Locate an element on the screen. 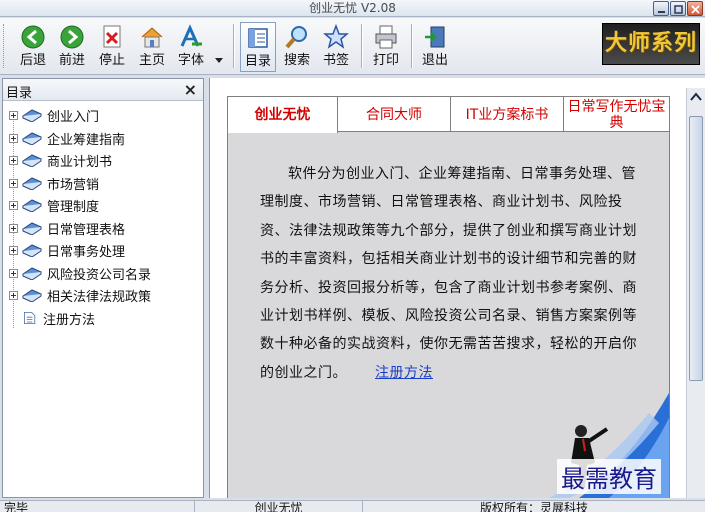 The width and height of the screenshot is (705, 512). font-icon is located at coordinates (191, 35).